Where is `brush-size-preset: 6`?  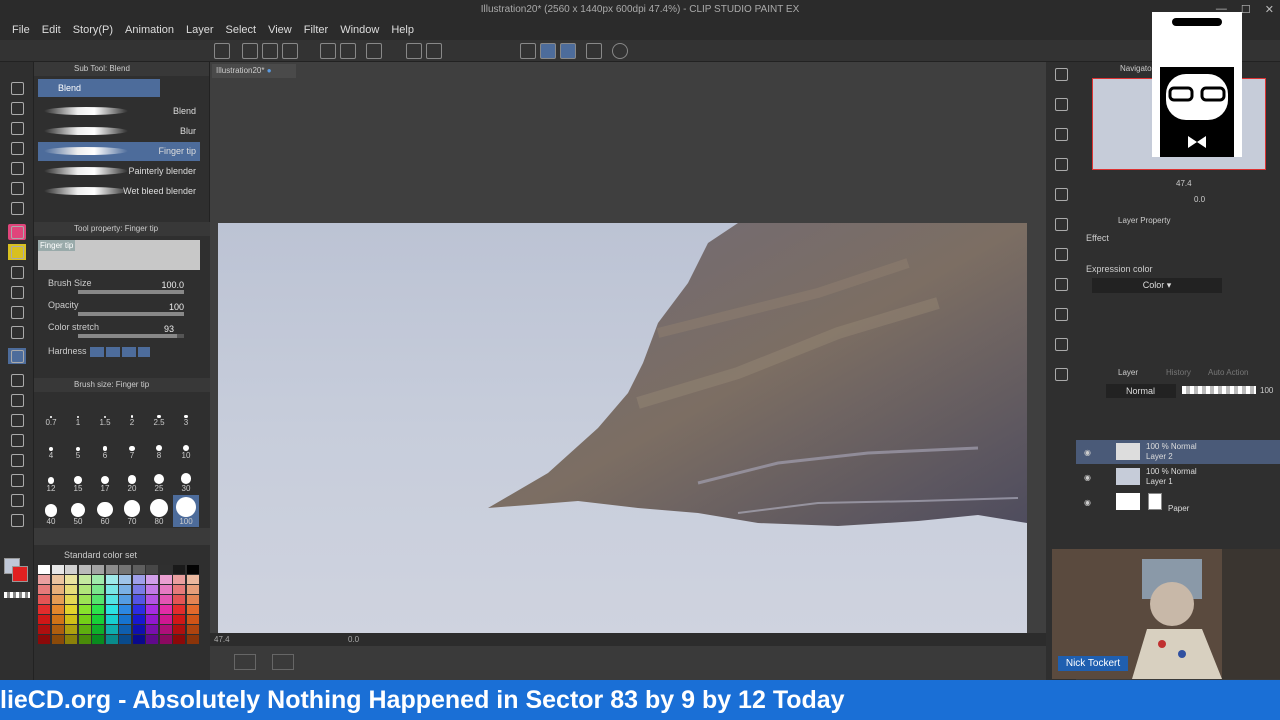
brush-size-preset: 6 is located at coordinates (105, 445).